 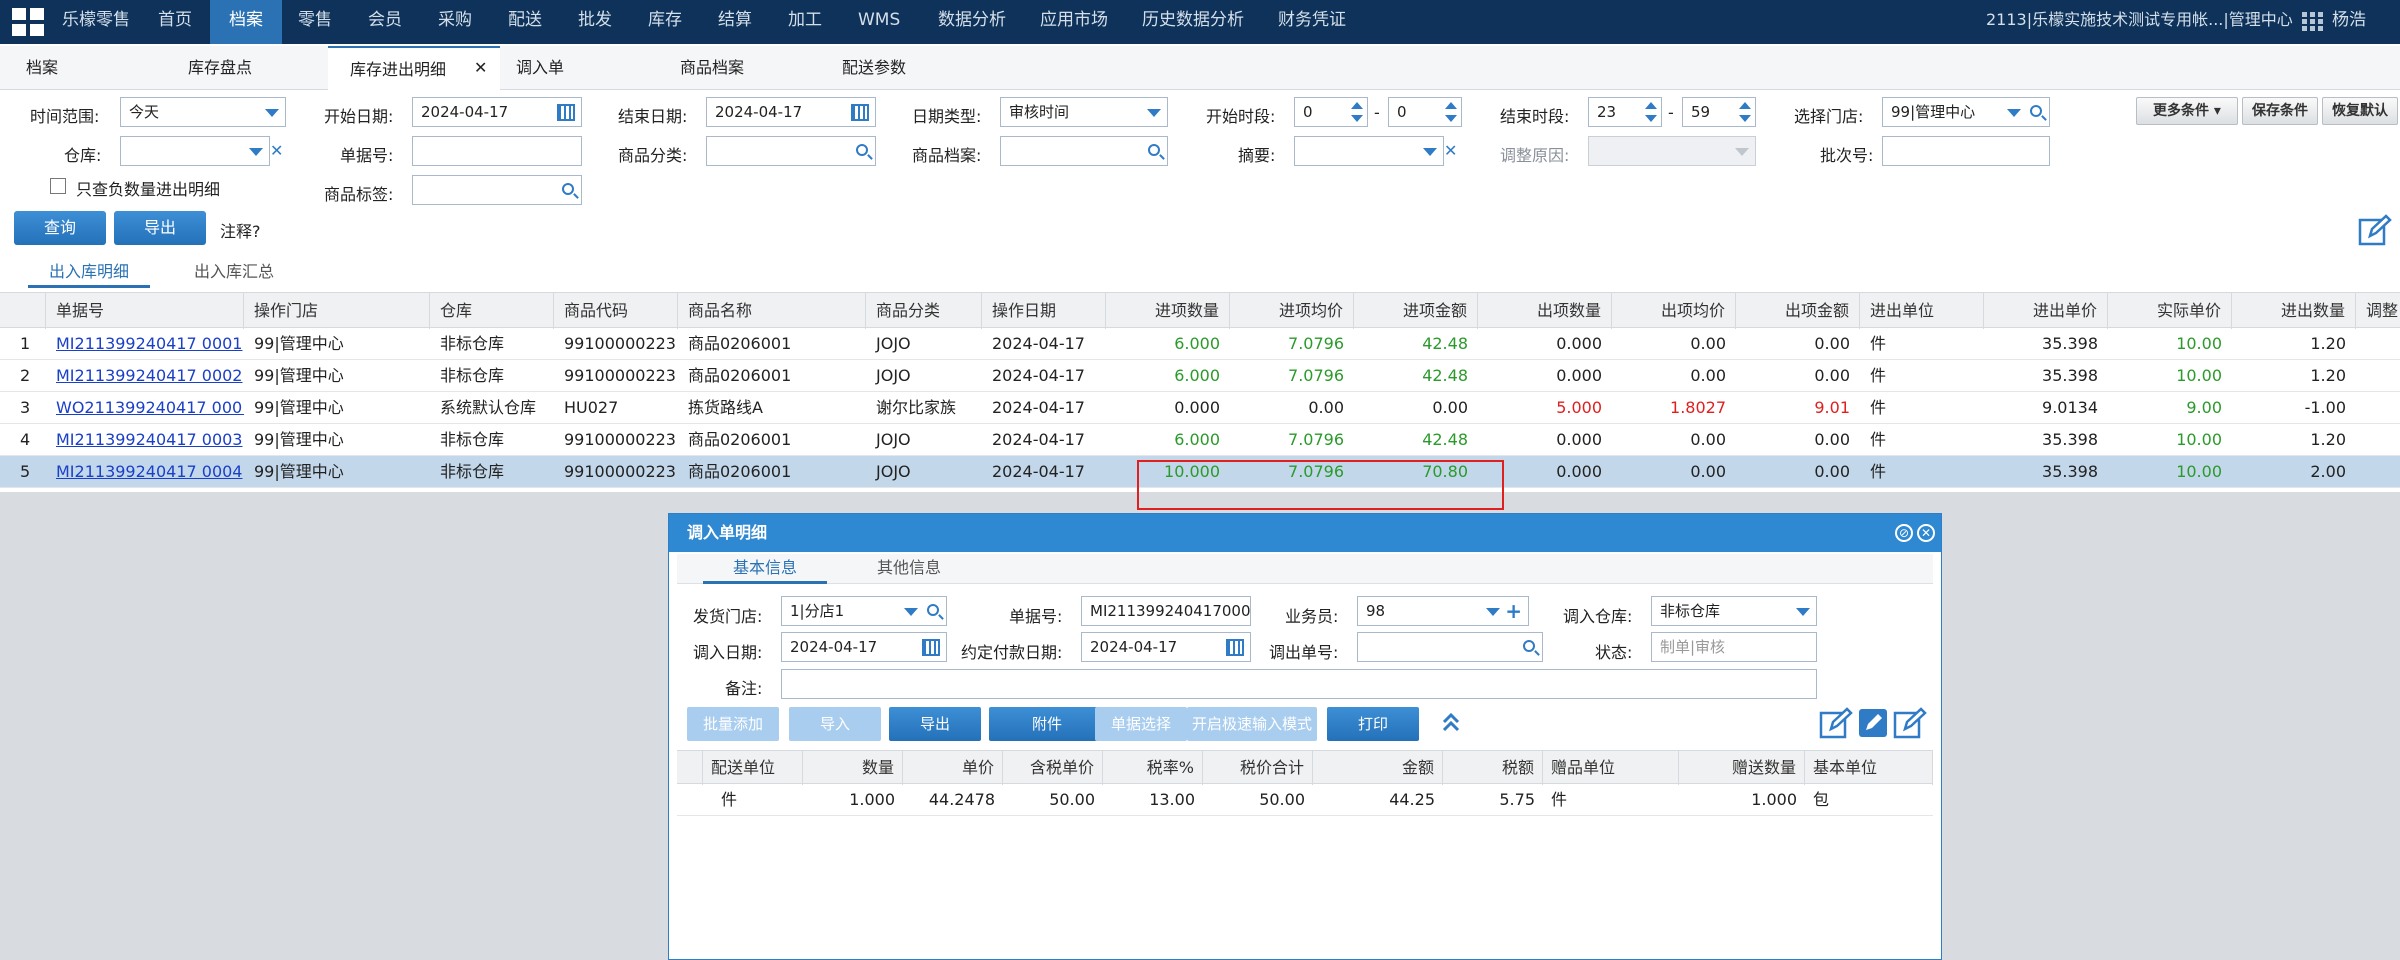 I want to click on date-type-select: 审核时间, so click(x=1084, y=112).